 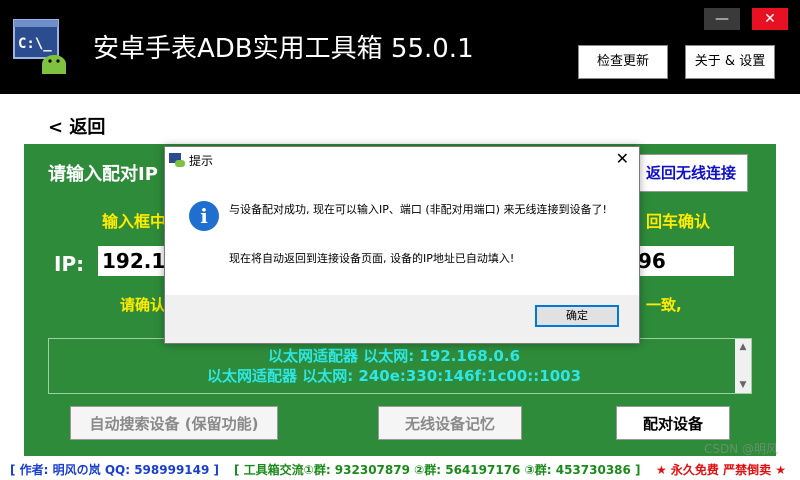 What do you see at coordinates (623, 62) in the screenshot?
I see `check-update-button: 检查更新` at bounding box center [623, 62].